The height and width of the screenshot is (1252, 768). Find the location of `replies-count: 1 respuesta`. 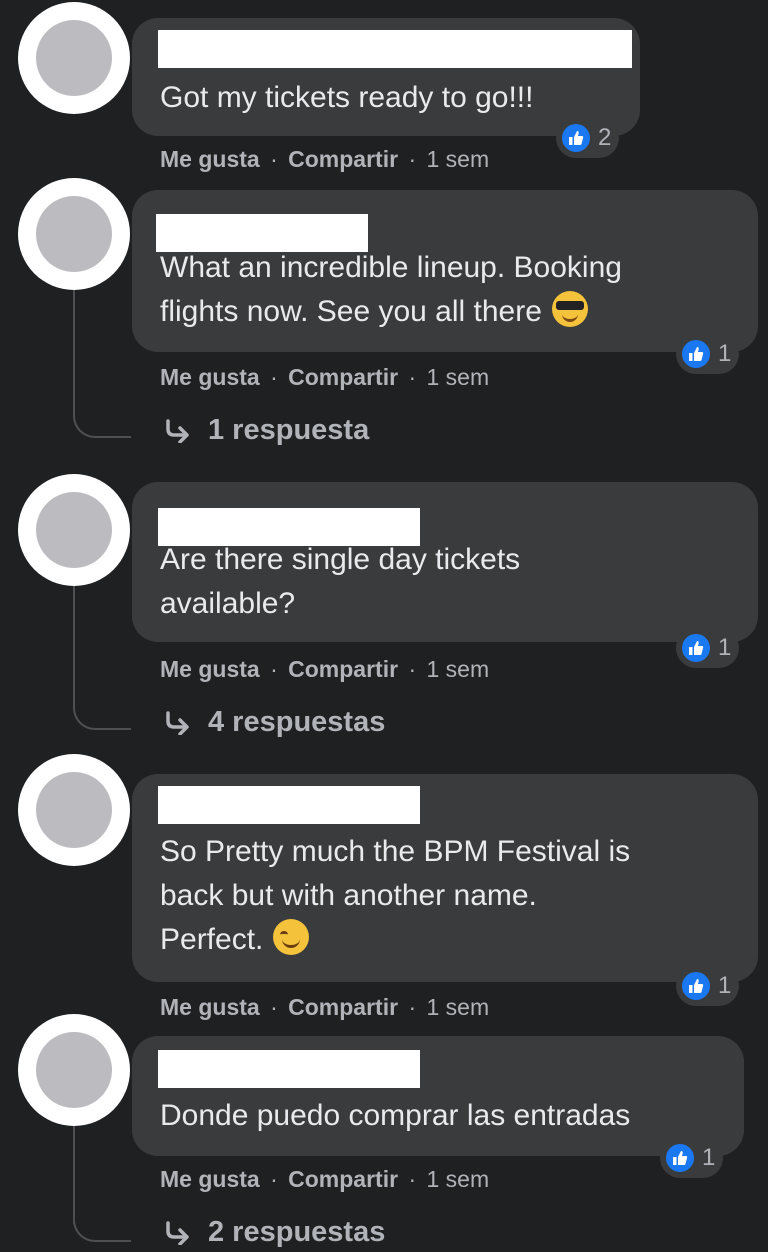

replies-count: 1 respuesta is located at coordinates (289, 430).